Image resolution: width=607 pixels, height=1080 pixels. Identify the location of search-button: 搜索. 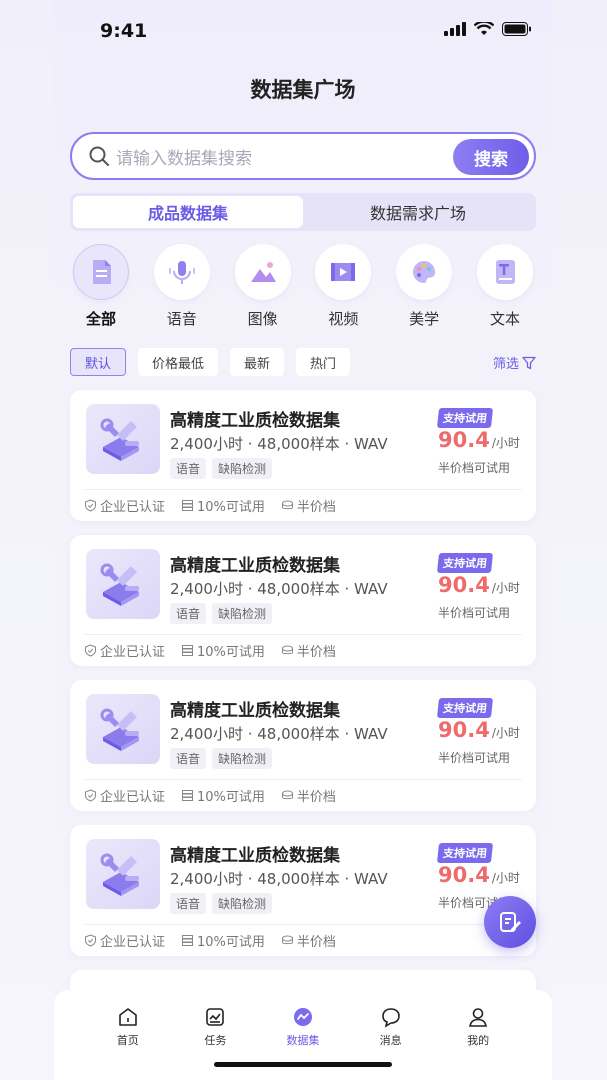
(491, 157).